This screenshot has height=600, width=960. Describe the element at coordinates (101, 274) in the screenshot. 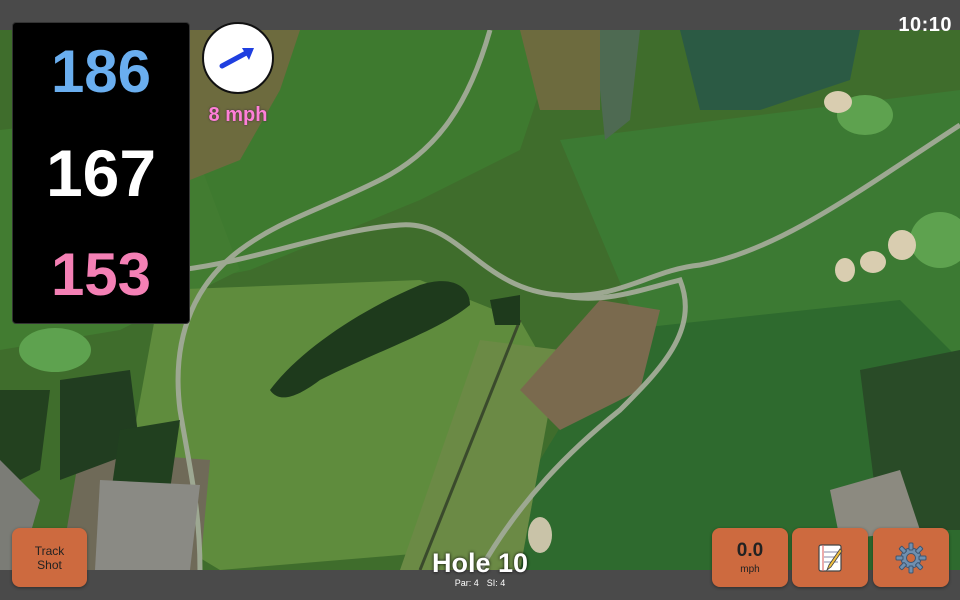

I see `front-distance: 153` at that location.